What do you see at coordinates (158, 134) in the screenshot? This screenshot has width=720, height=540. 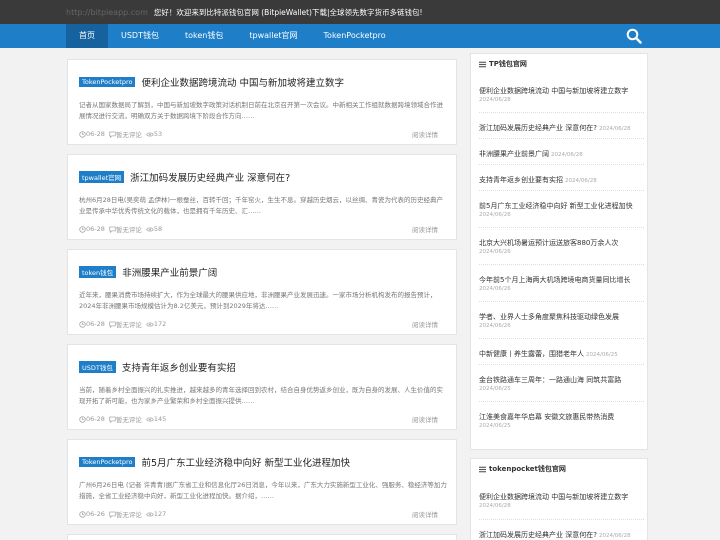 I see `post-views: 53` at bounding box center [158, 134].